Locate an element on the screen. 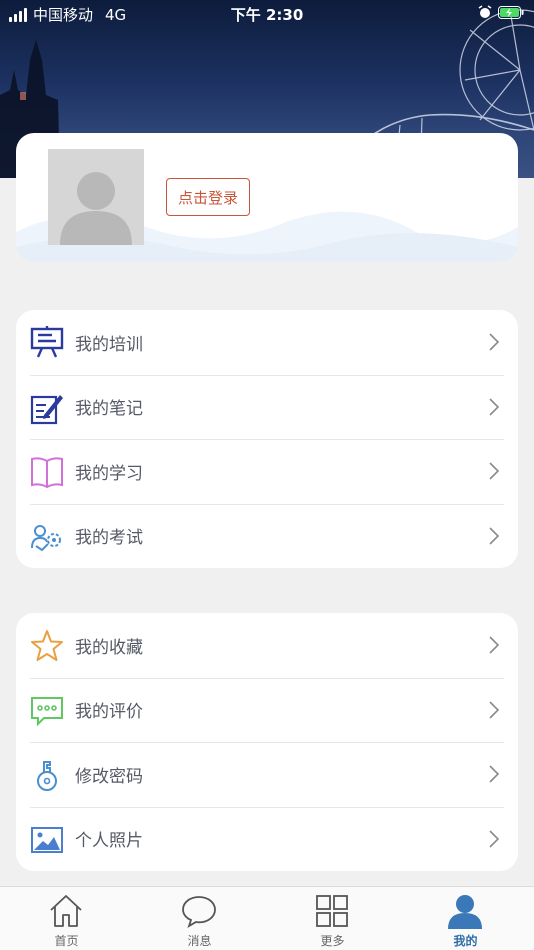 The image size is (534, 950). menu-item-photo: 个人照片 is located at coordinates (267, 839).